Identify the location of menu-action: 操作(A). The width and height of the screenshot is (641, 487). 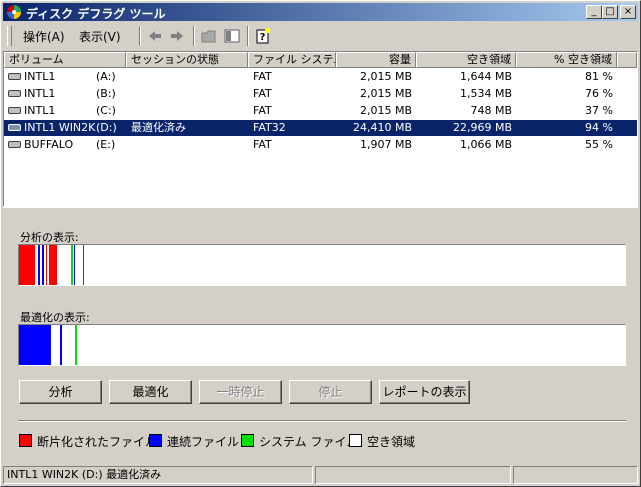
(44, 36).